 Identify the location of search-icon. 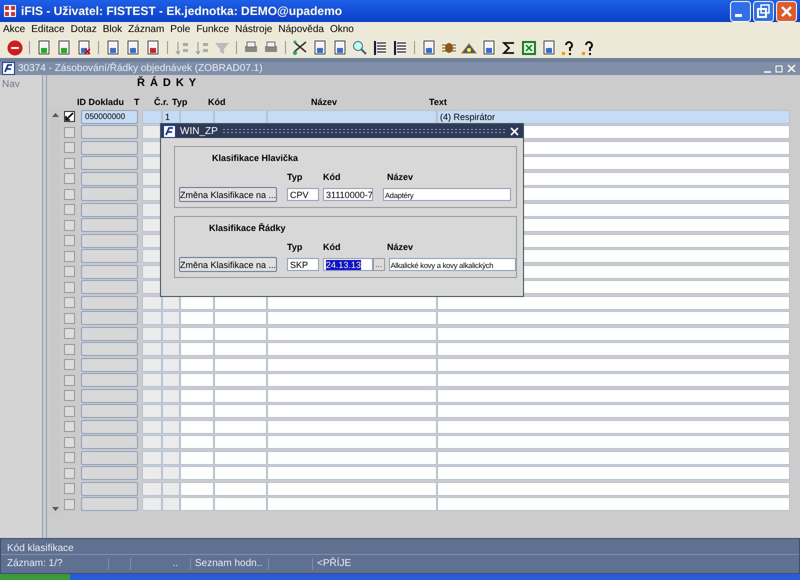
(360, 48).